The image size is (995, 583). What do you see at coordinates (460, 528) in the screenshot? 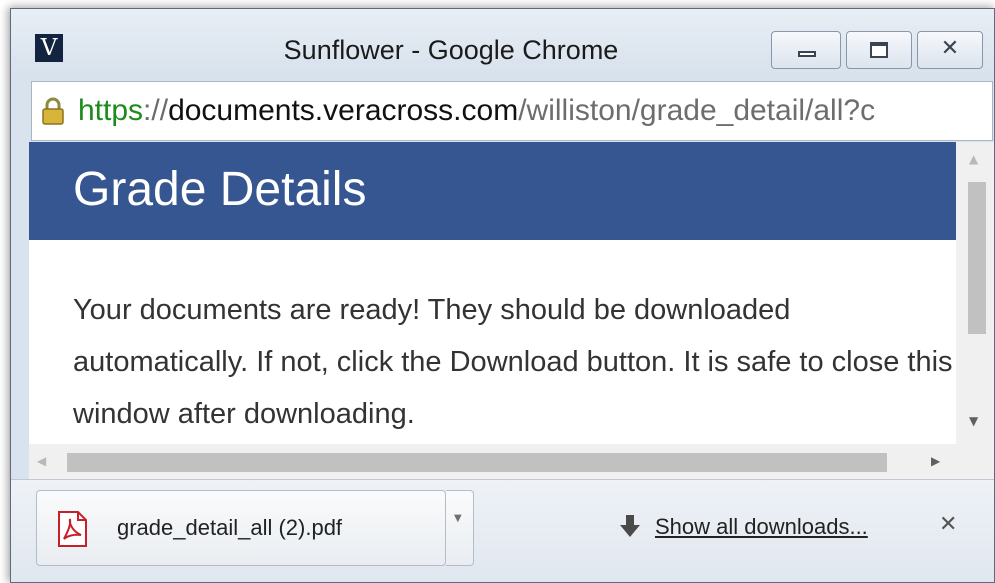
I see `download-options-button: ▼` at bounding box center [460, 528].